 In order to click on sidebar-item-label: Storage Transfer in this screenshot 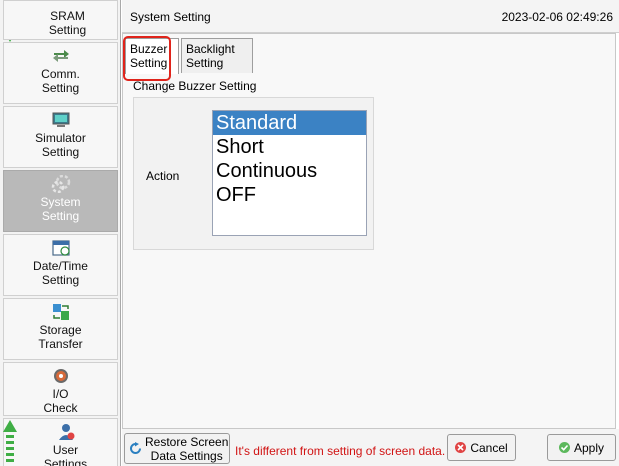, I will do `click(60, 337)`.